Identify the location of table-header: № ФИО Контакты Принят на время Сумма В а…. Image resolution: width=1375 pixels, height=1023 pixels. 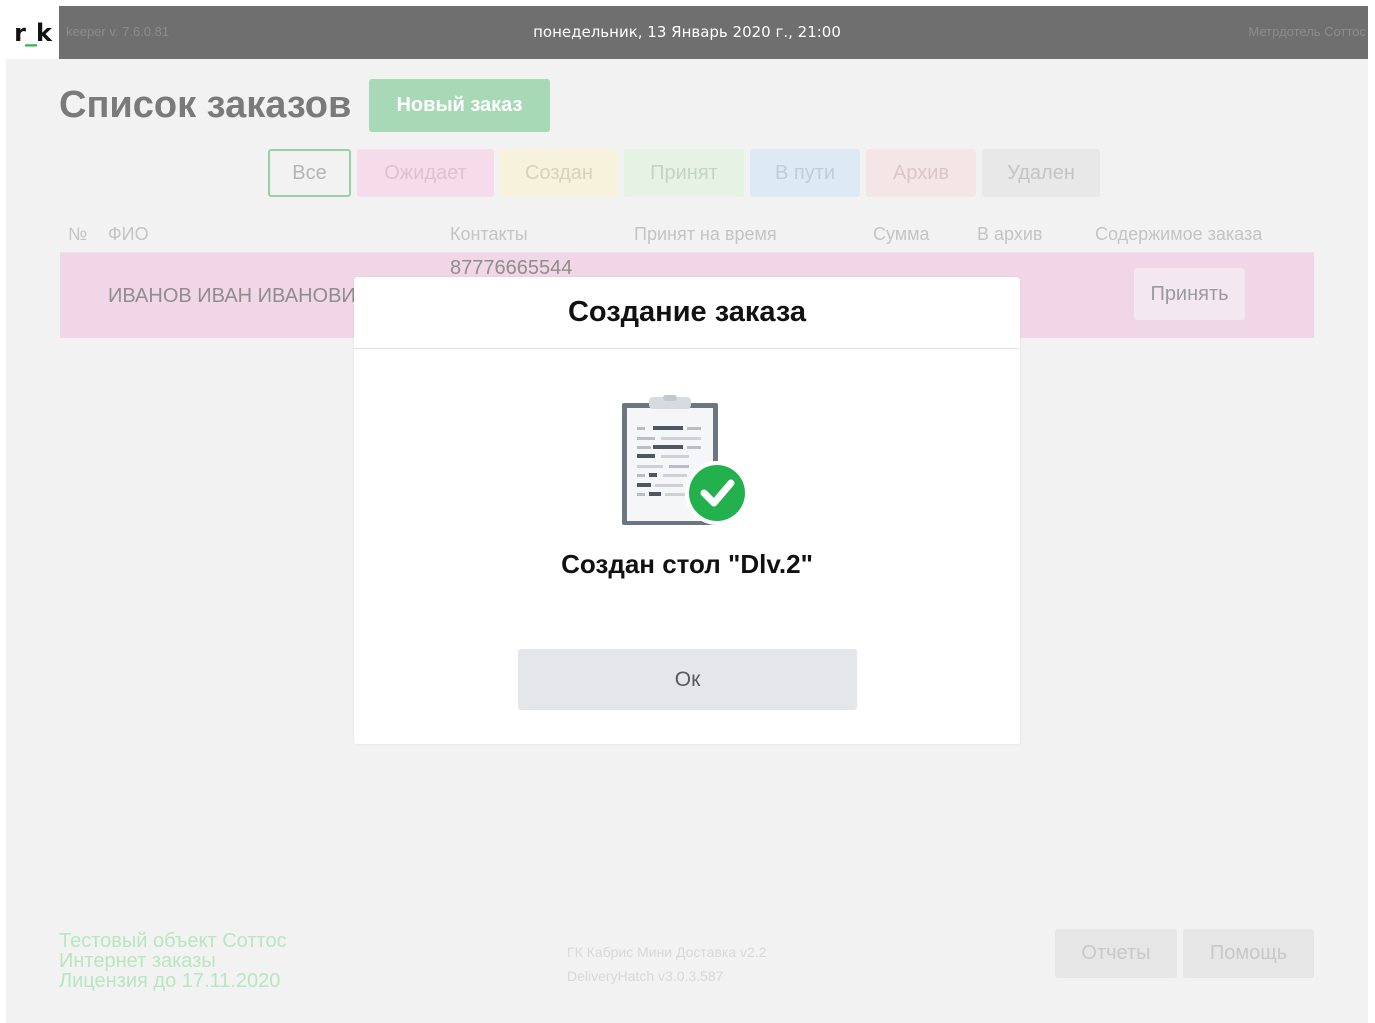
(687, 234).